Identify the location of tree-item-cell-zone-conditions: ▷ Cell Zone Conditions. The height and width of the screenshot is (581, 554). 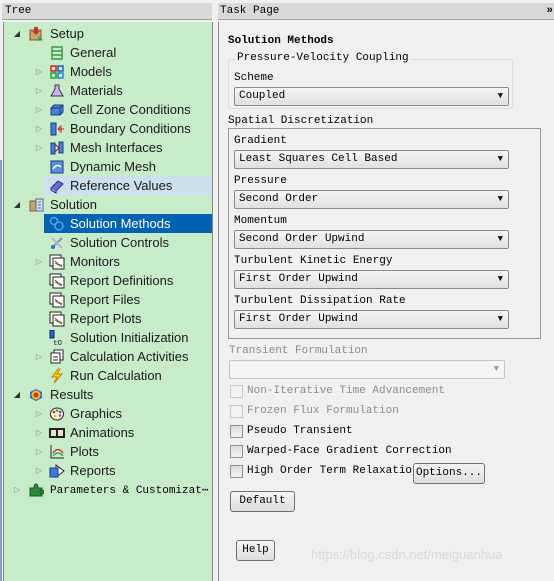
(108, 109).